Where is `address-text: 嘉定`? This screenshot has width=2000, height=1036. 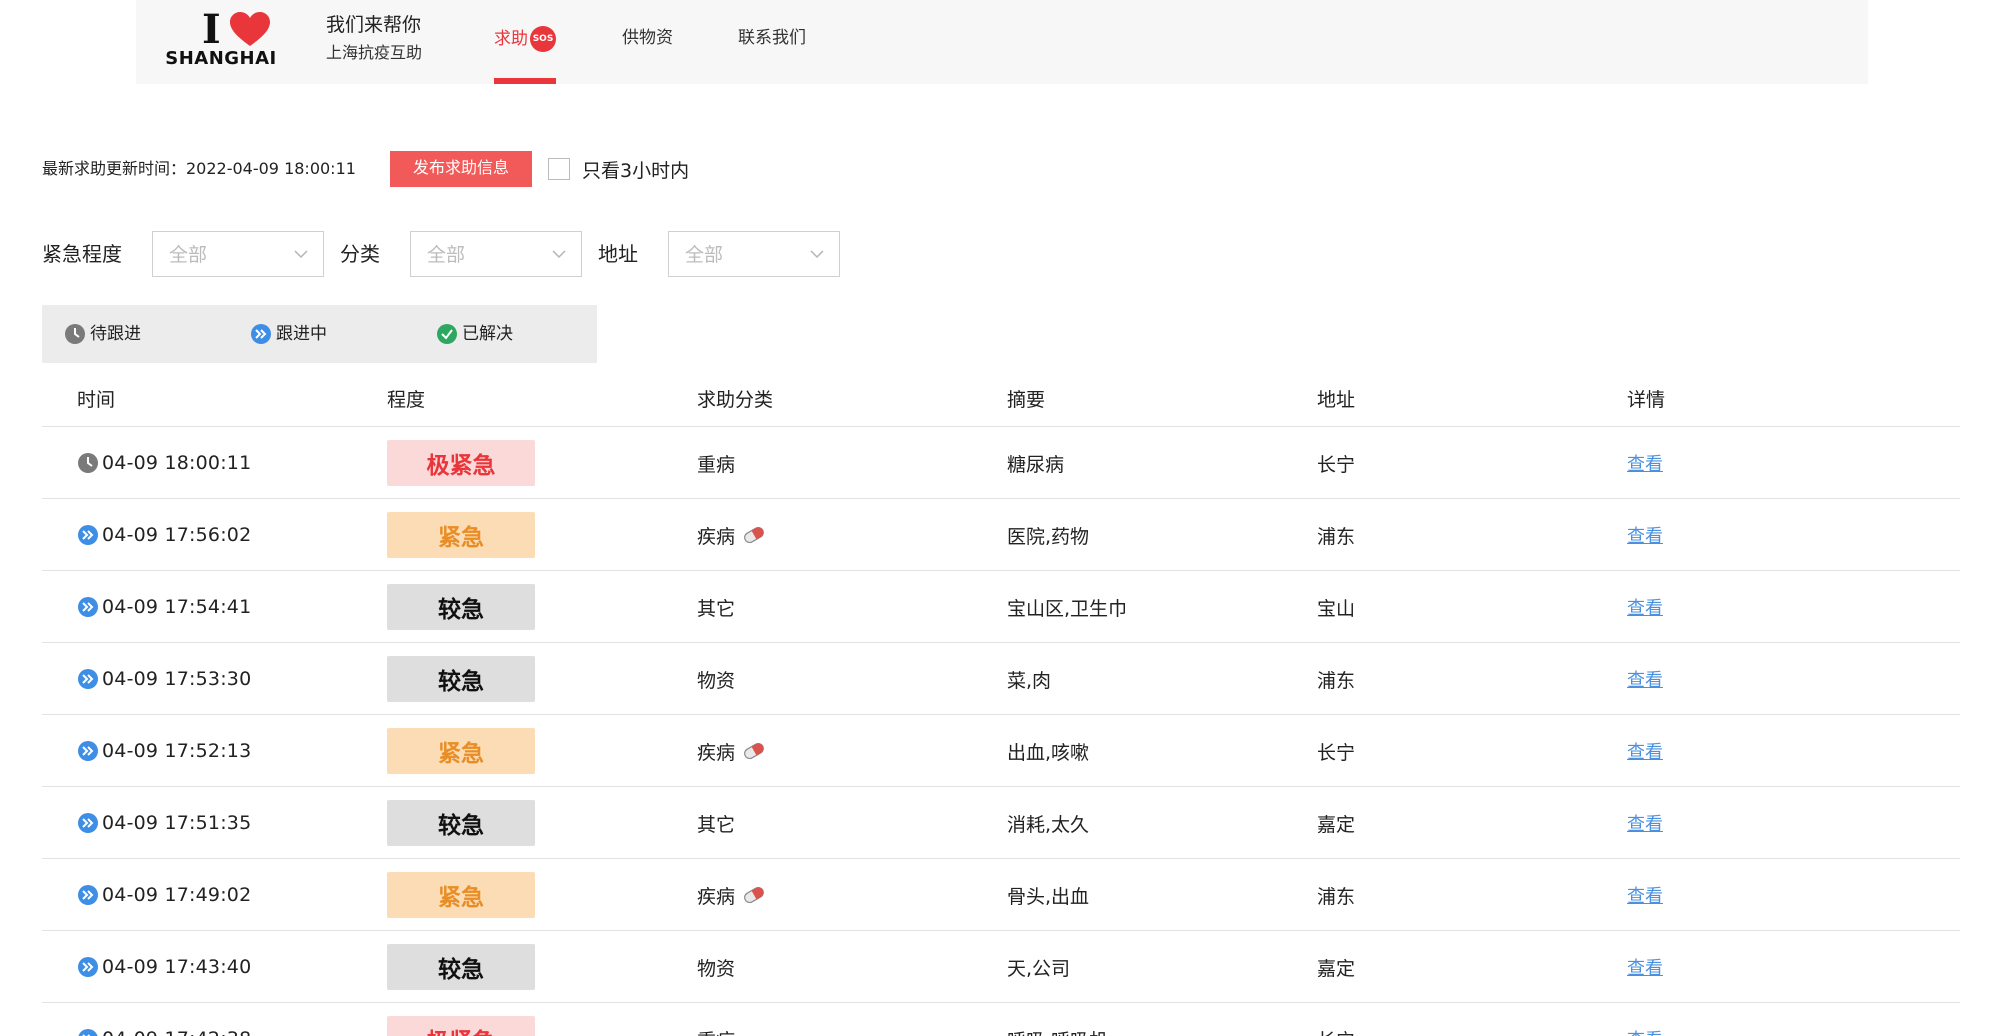 address-text: 嘉定 is located at coordinates (1336, 824).